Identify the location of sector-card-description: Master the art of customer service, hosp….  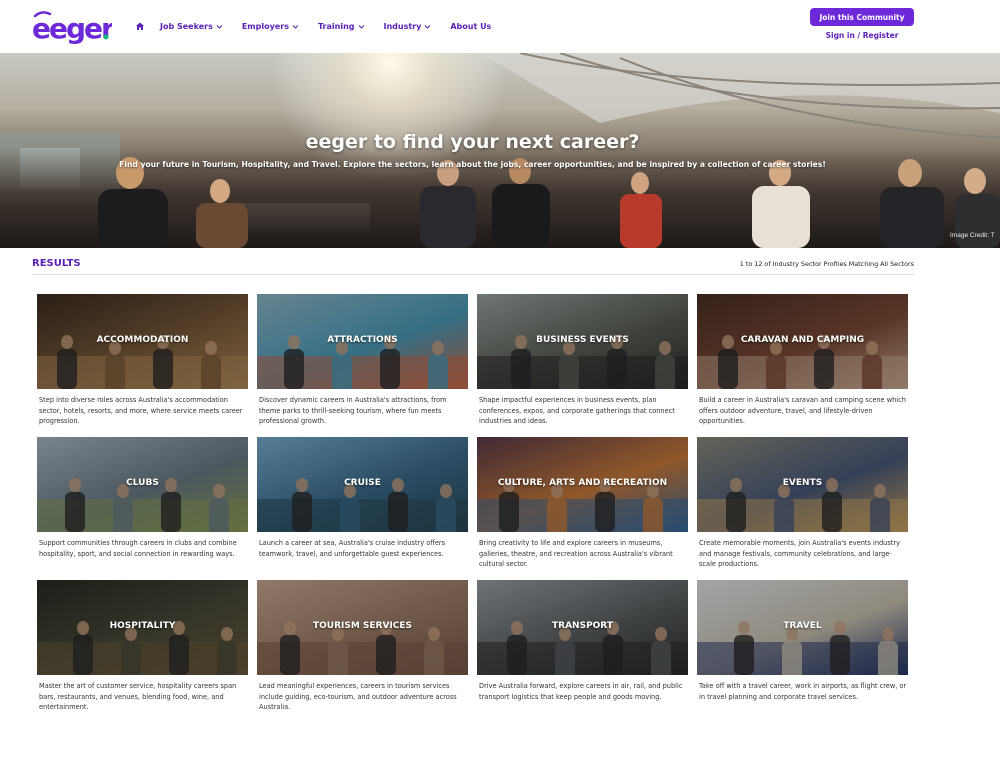
(138, 696).